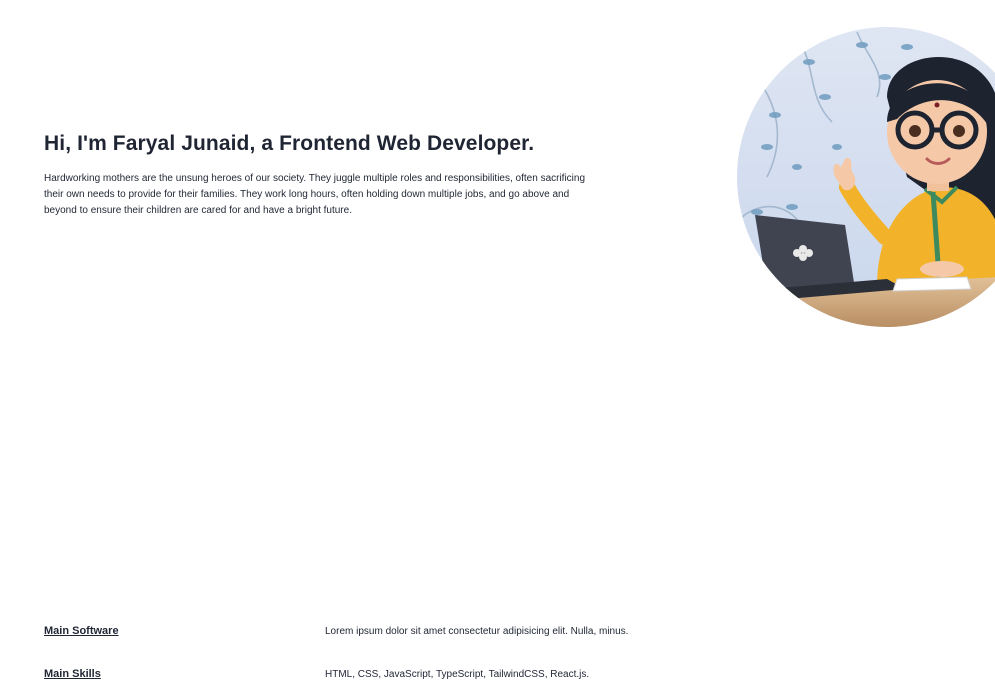 The height and width of the screenshot is (682, 995). I want to click on main-skills-link: Main Skills, so click(72, 674).